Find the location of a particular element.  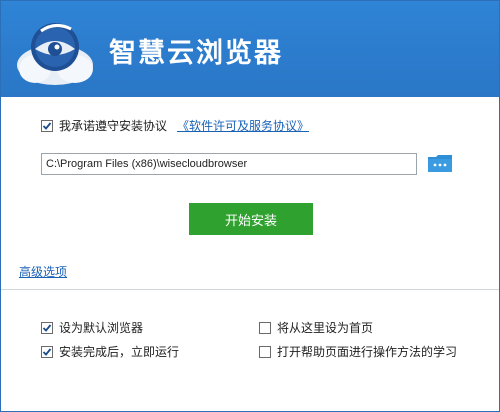

set-default-label: 设为默认浏览器 is located at coordinates (101, 328).